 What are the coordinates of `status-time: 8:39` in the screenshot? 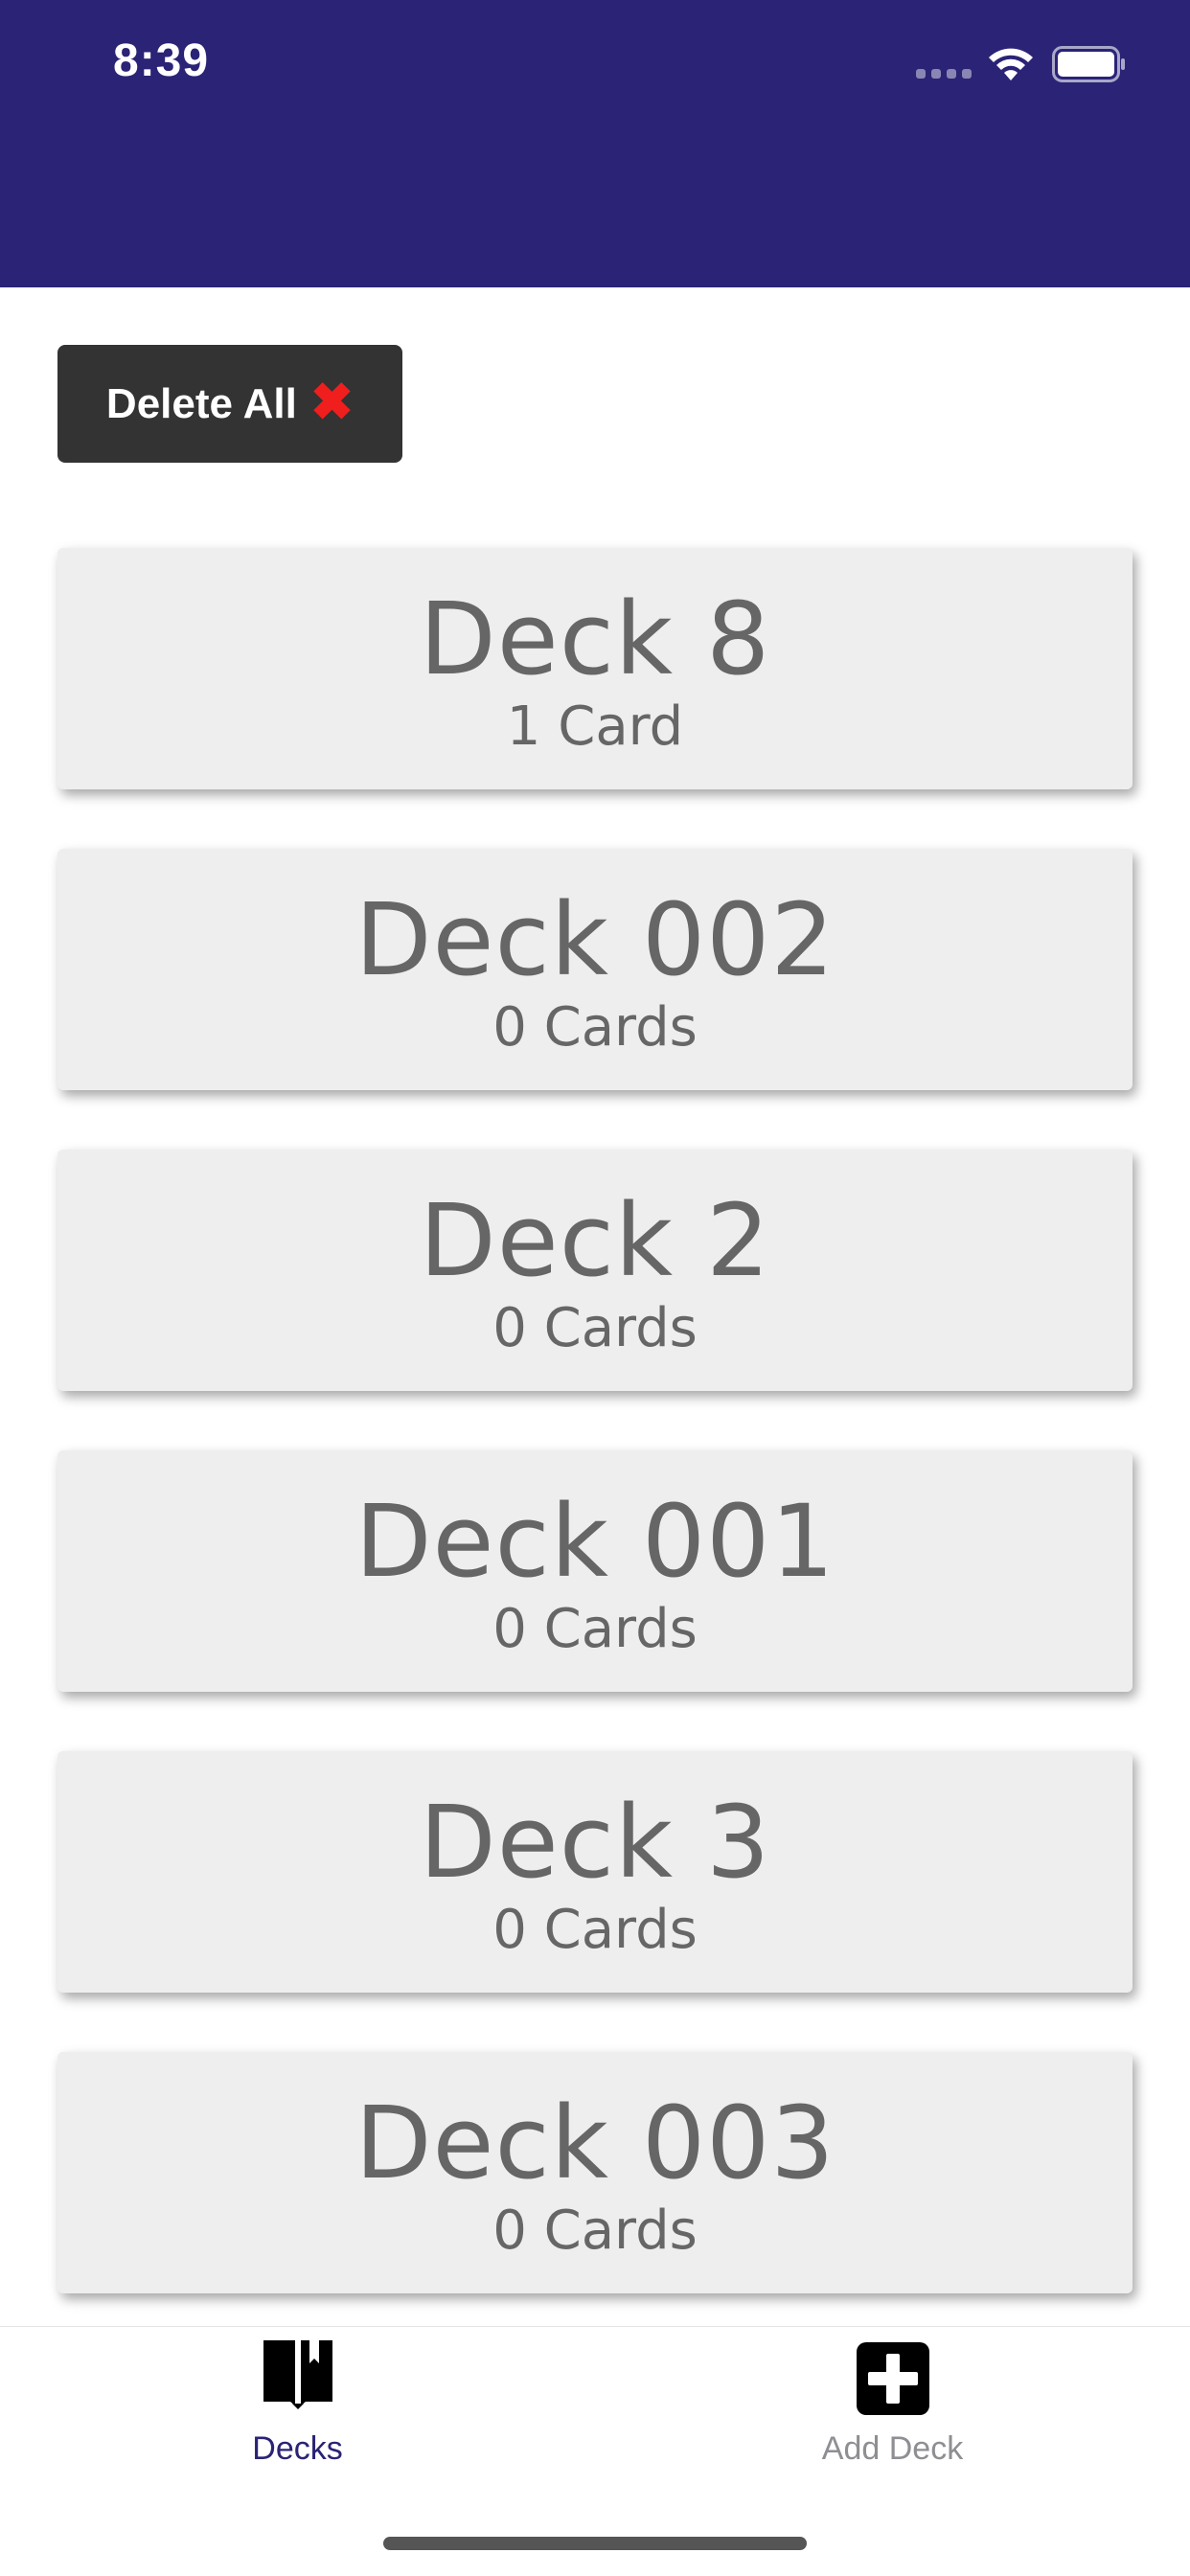 It's located at (162, 60).